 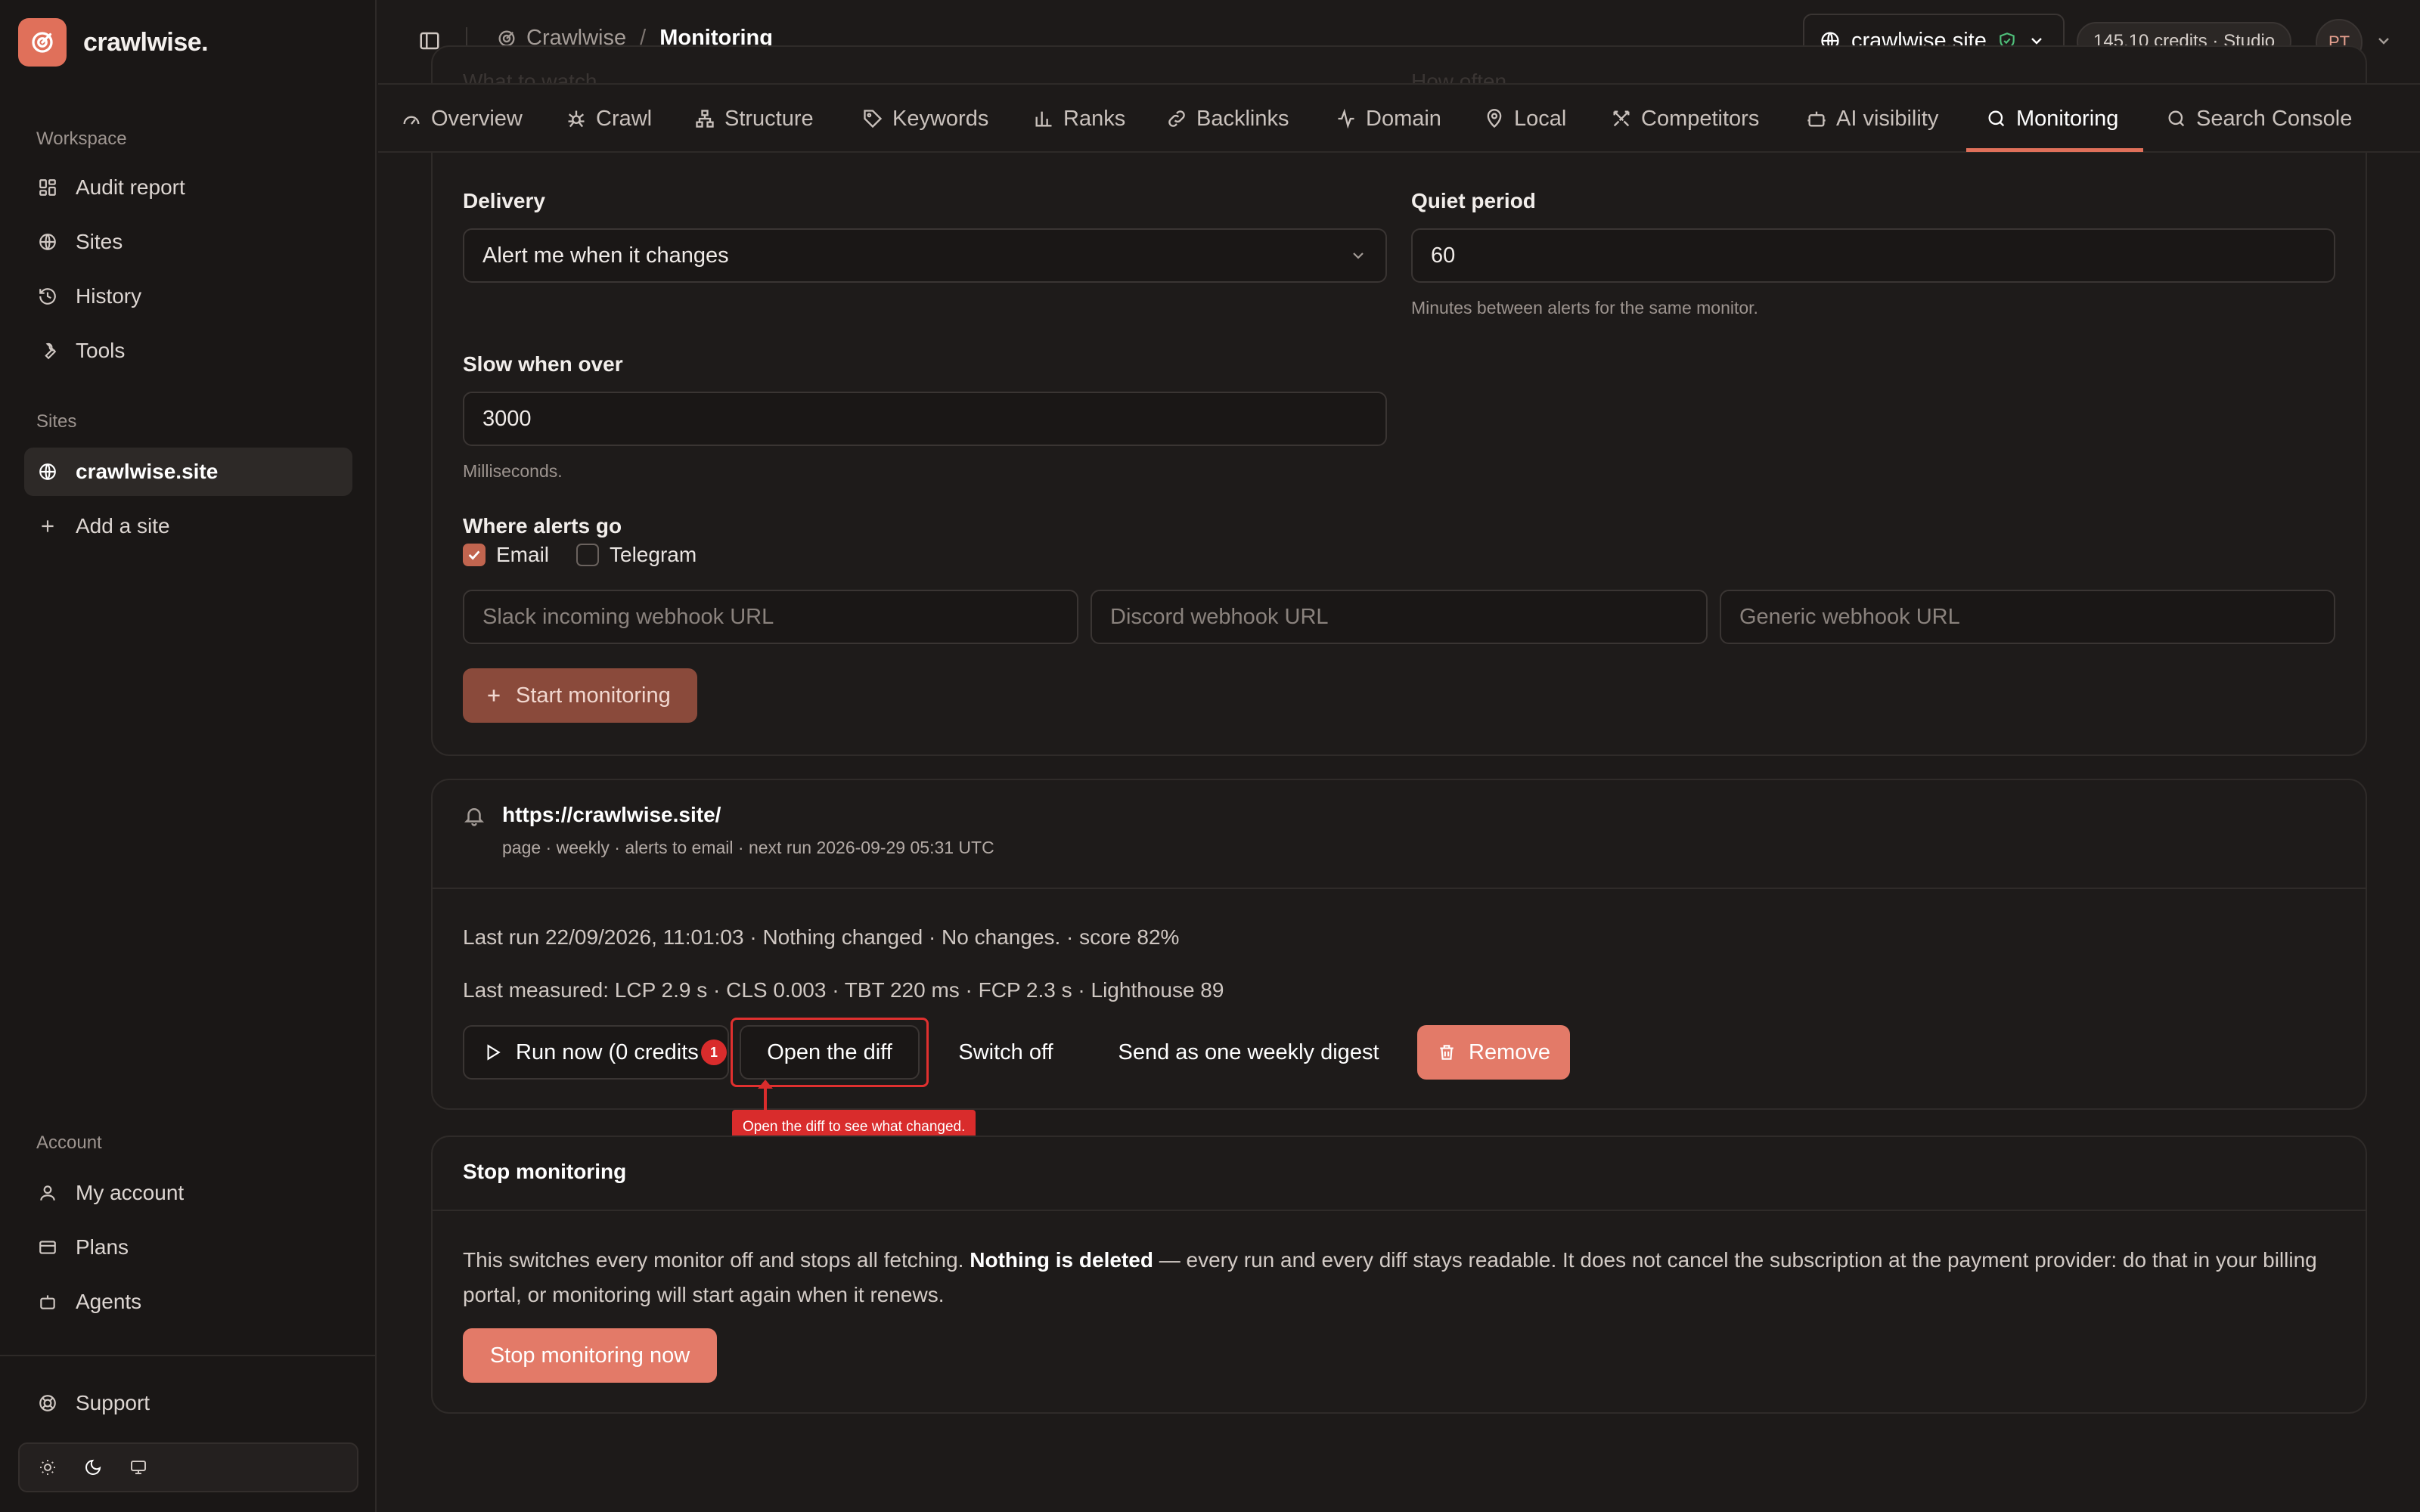 I want to click on tab-competitors: Competitors, so click(x=1685, y=119).